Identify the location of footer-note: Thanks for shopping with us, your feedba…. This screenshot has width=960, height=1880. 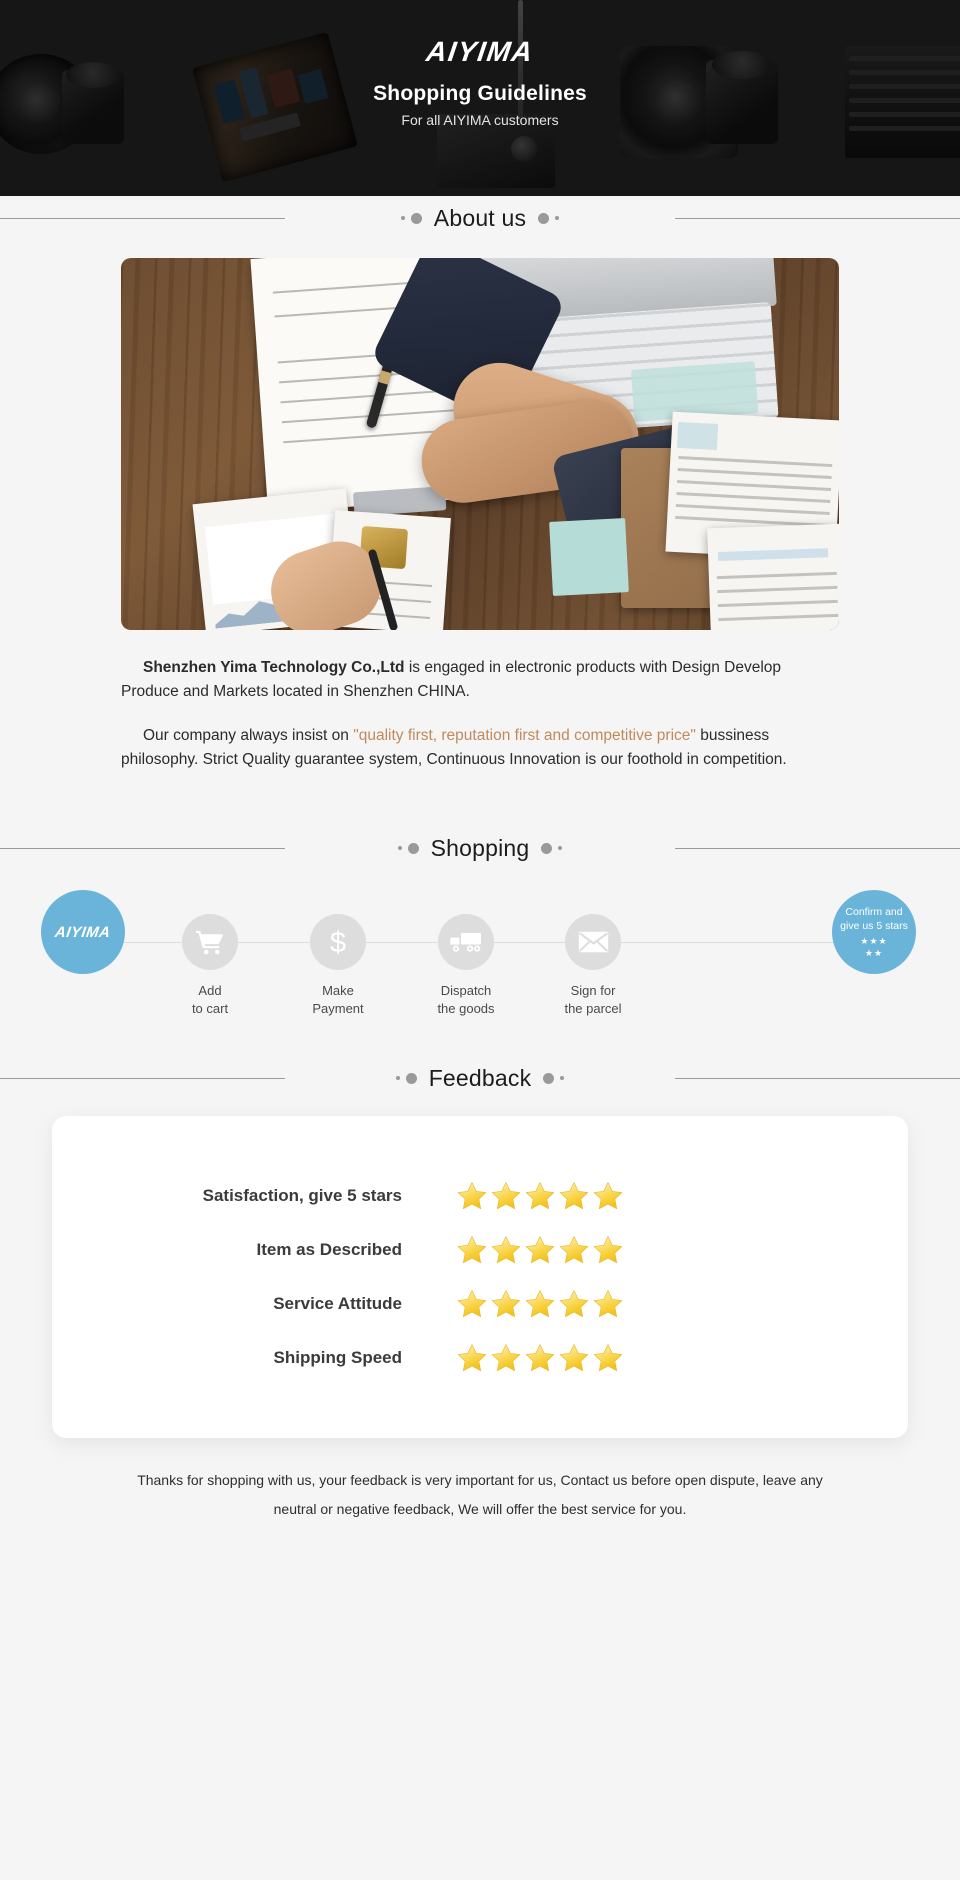
(480, 1494).